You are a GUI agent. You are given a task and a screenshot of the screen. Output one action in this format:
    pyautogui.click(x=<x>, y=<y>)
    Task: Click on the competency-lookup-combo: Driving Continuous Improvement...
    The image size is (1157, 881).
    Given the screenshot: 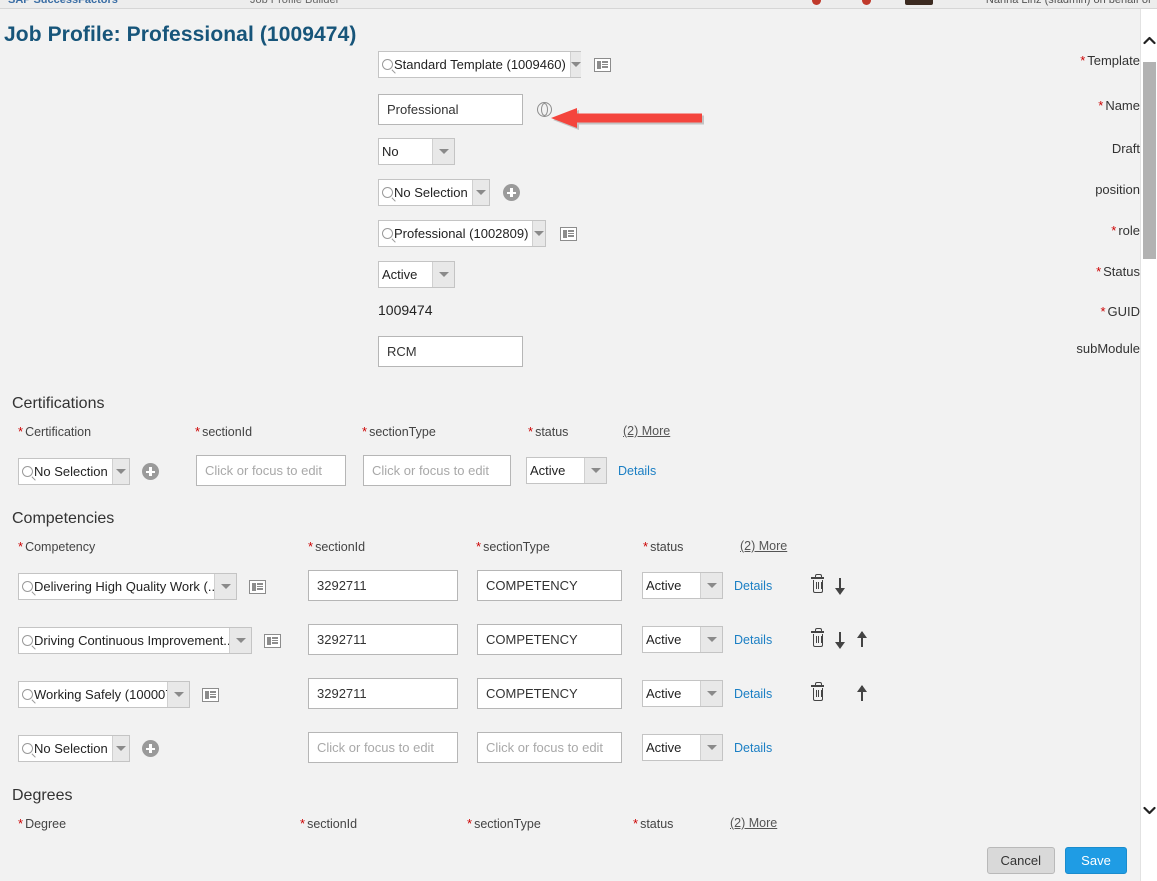 What is the action you would take?
    pyautogui.click(x=135, y=640)
    